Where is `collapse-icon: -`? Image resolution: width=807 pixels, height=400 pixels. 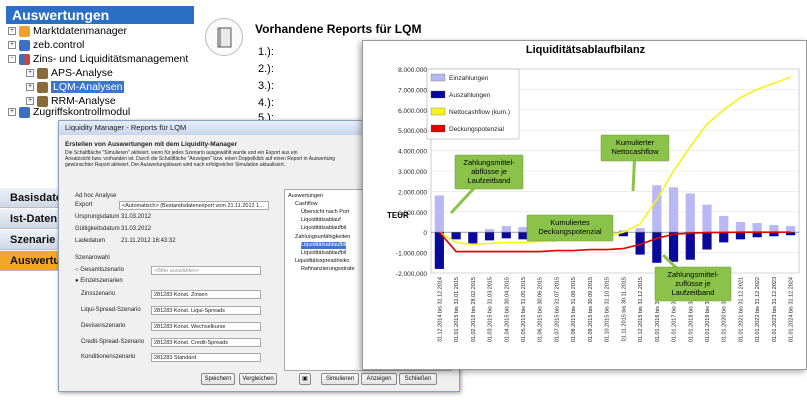 collapse-icon: - is located at coordinates (12, 59).